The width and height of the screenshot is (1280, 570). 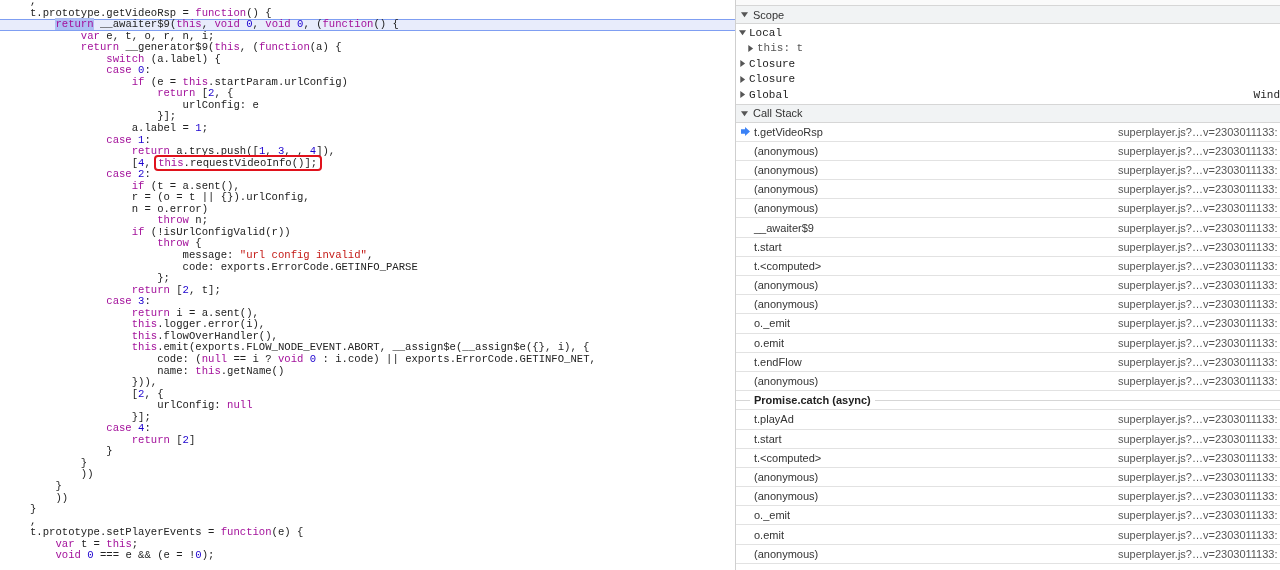 What do you see at coordinates (211, 232) in the screenshot?
I see `code-line: if (!isUrlConfigValid(r))` at bounding box center [211, 232].